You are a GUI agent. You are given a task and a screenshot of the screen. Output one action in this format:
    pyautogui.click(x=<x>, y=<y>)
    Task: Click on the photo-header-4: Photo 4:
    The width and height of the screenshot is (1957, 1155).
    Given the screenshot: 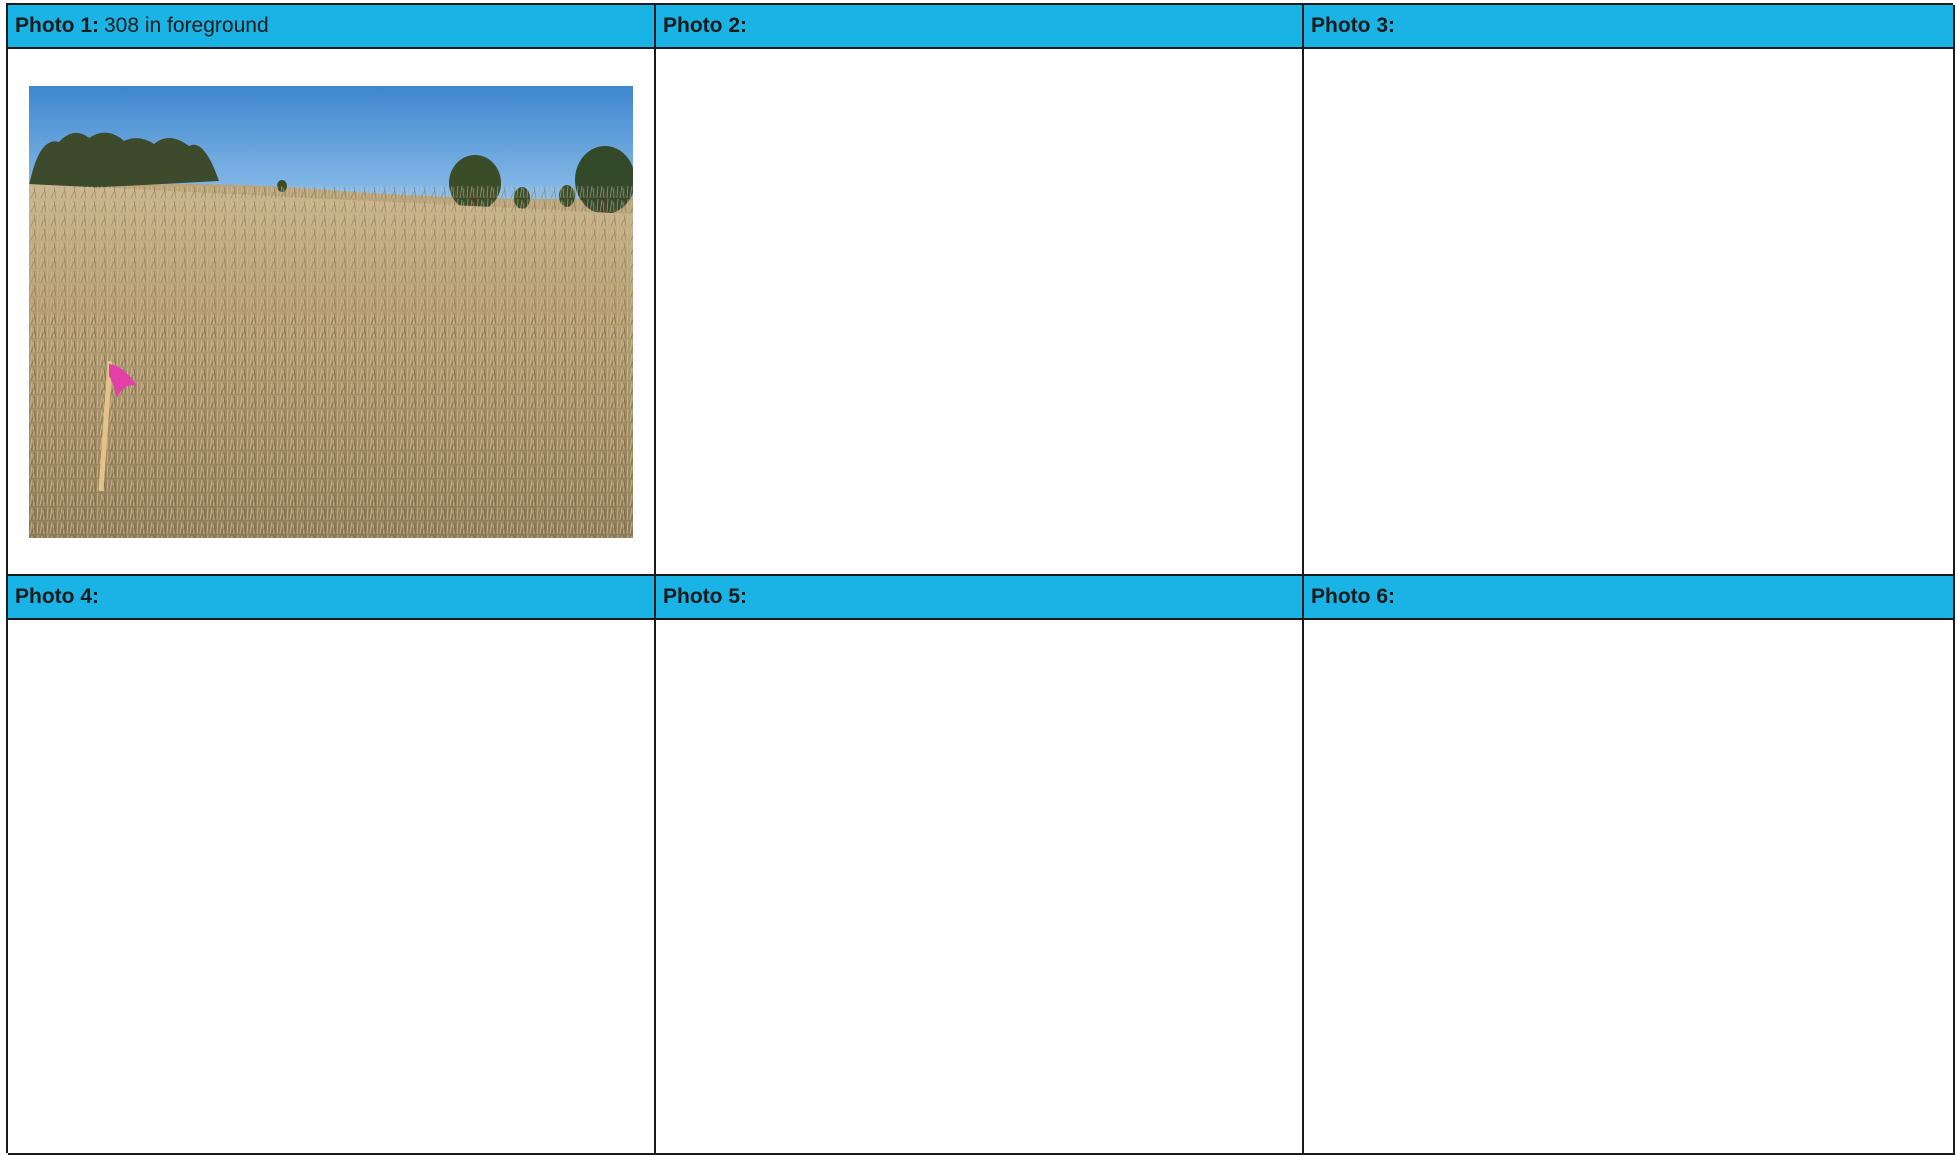 What is the action you would take?
    pyautogui.click(x=331, y=598)
    